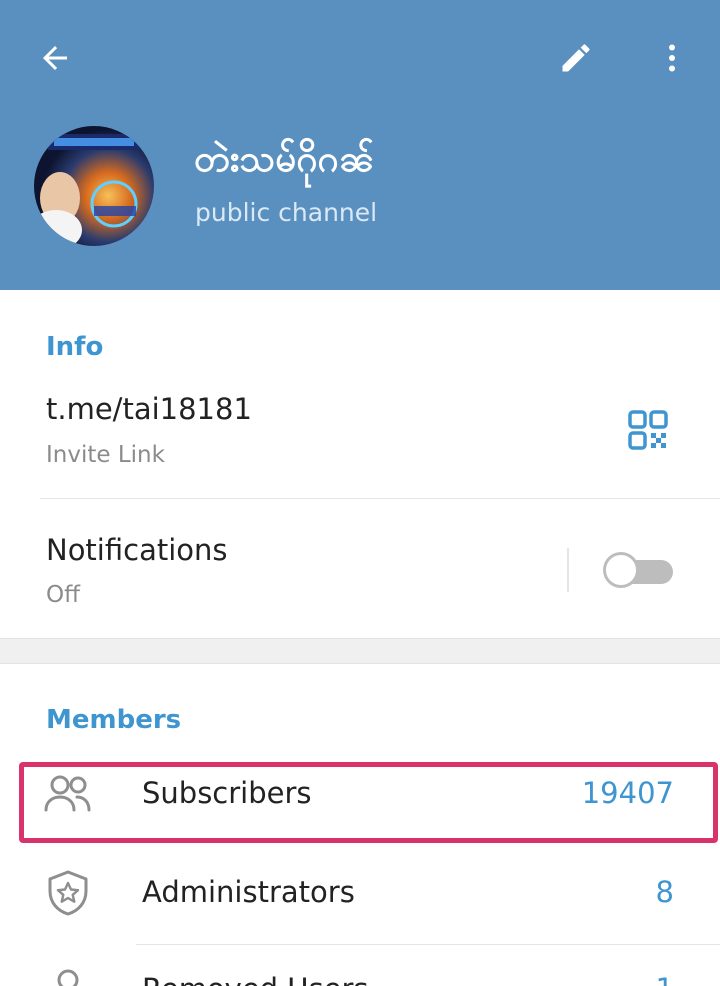  I want to click on qr-code-button, so click(648, 430).